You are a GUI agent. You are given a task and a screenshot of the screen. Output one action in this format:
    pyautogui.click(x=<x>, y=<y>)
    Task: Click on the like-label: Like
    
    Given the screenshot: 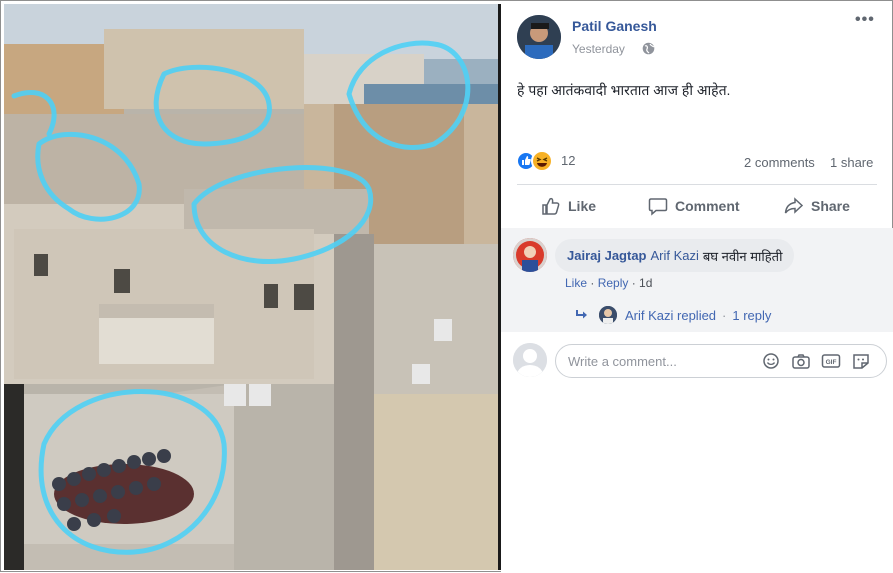 What is the action you would take?
    pyautogui.click(x=582, y=206)
    